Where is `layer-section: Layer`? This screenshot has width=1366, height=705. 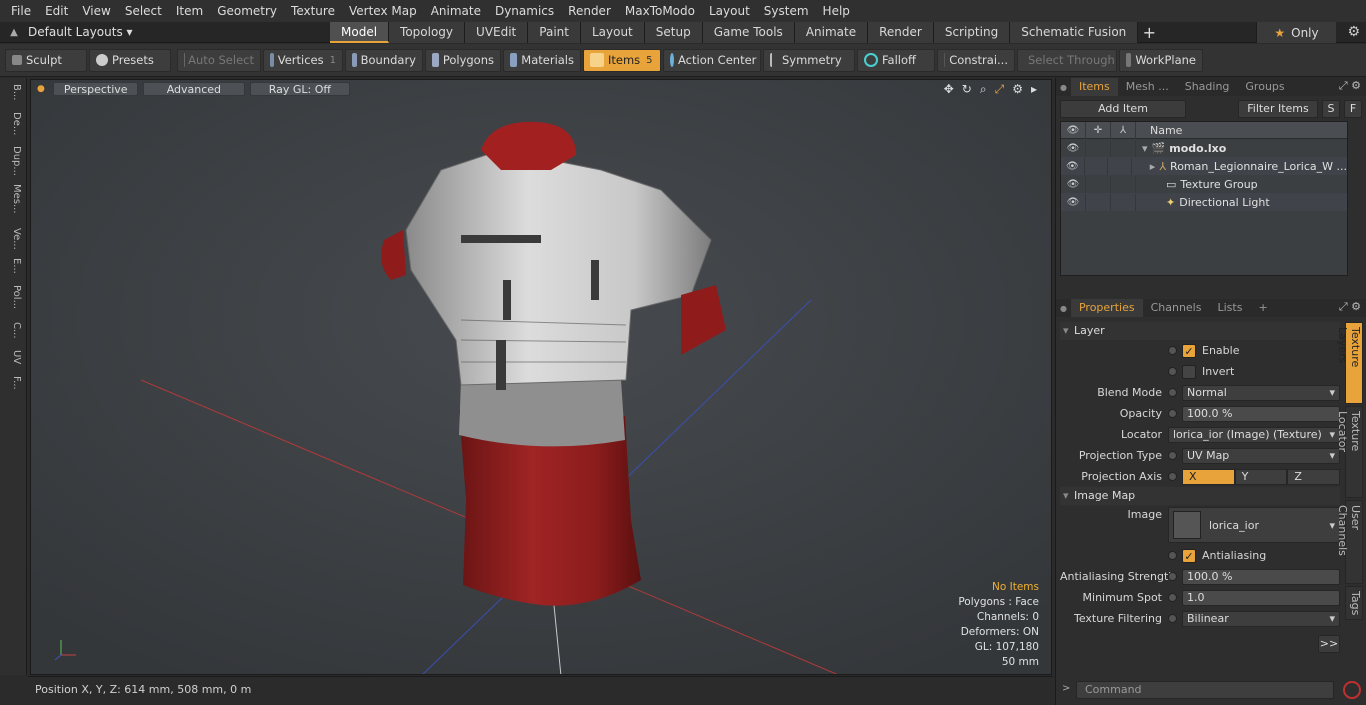
layer-section: Layer is located at coordinates (1200, 331).